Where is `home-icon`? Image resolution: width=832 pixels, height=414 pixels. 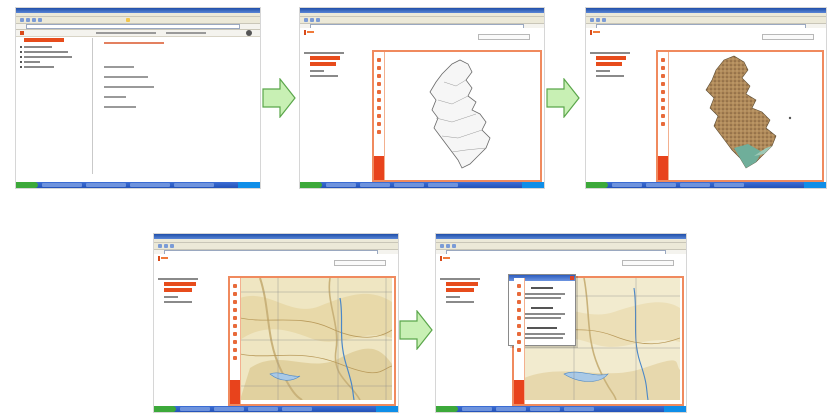
home-icon is located at coordinates (40, 20).